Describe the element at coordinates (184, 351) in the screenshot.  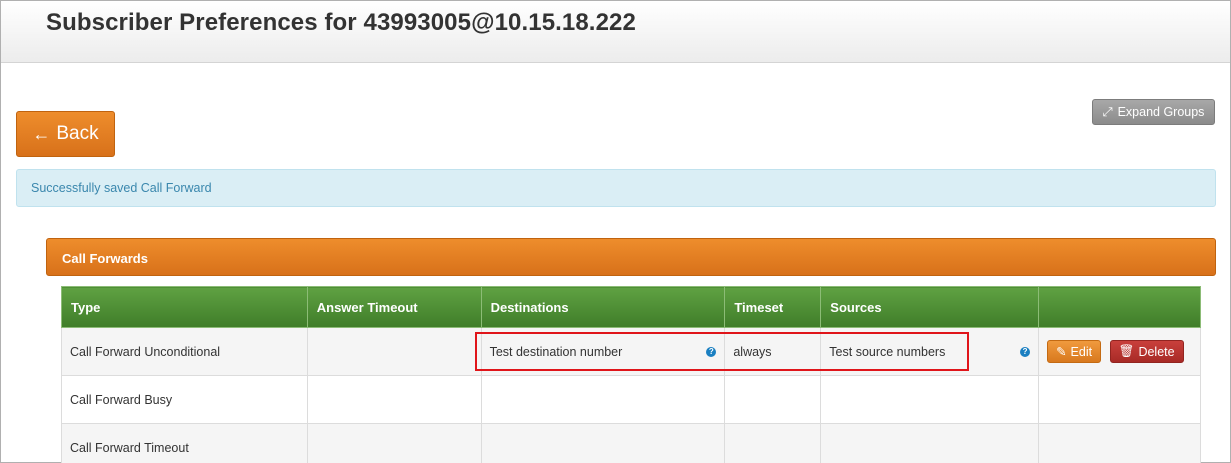
I see `cell-type: Call Forward Unconditional` at that location.